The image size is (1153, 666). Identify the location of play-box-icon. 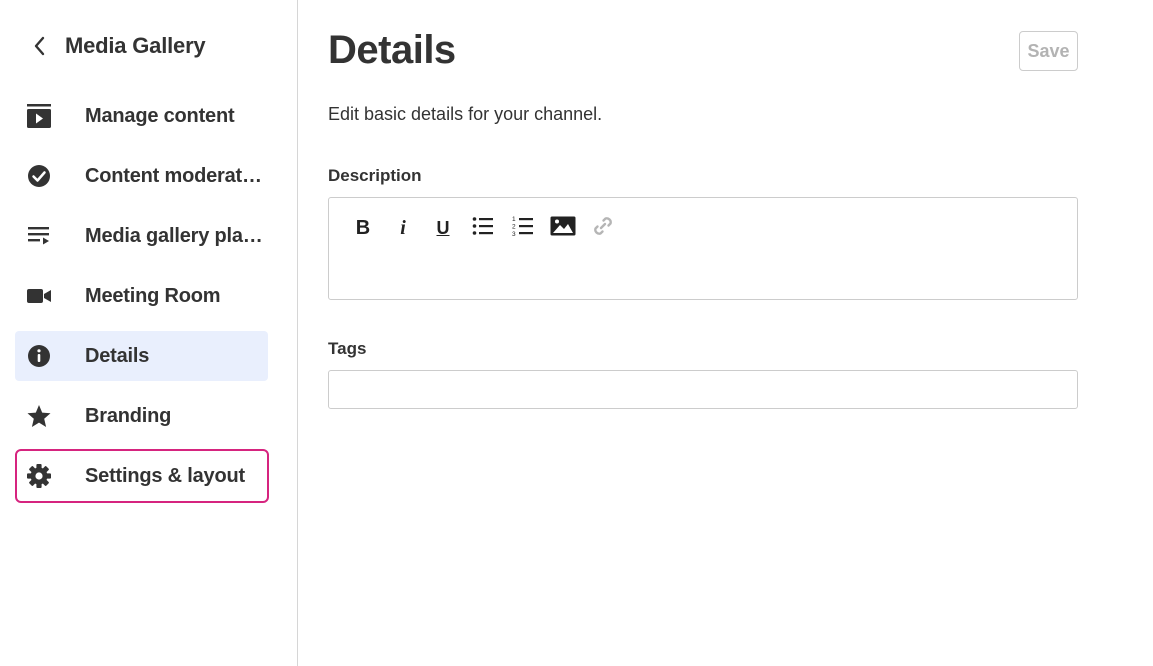
(39, 116).